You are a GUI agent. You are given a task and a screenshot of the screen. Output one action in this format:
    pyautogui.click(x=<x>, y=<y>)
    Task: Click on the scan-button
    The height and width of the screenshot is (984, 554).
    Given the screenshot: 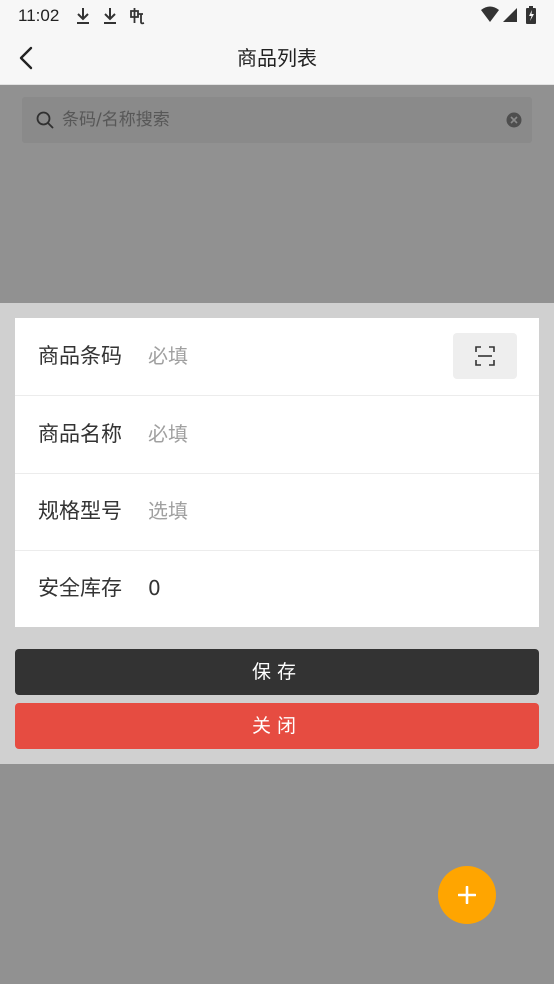 What is the action you would take?
    pyautogui.click(x=485, y=356)
    